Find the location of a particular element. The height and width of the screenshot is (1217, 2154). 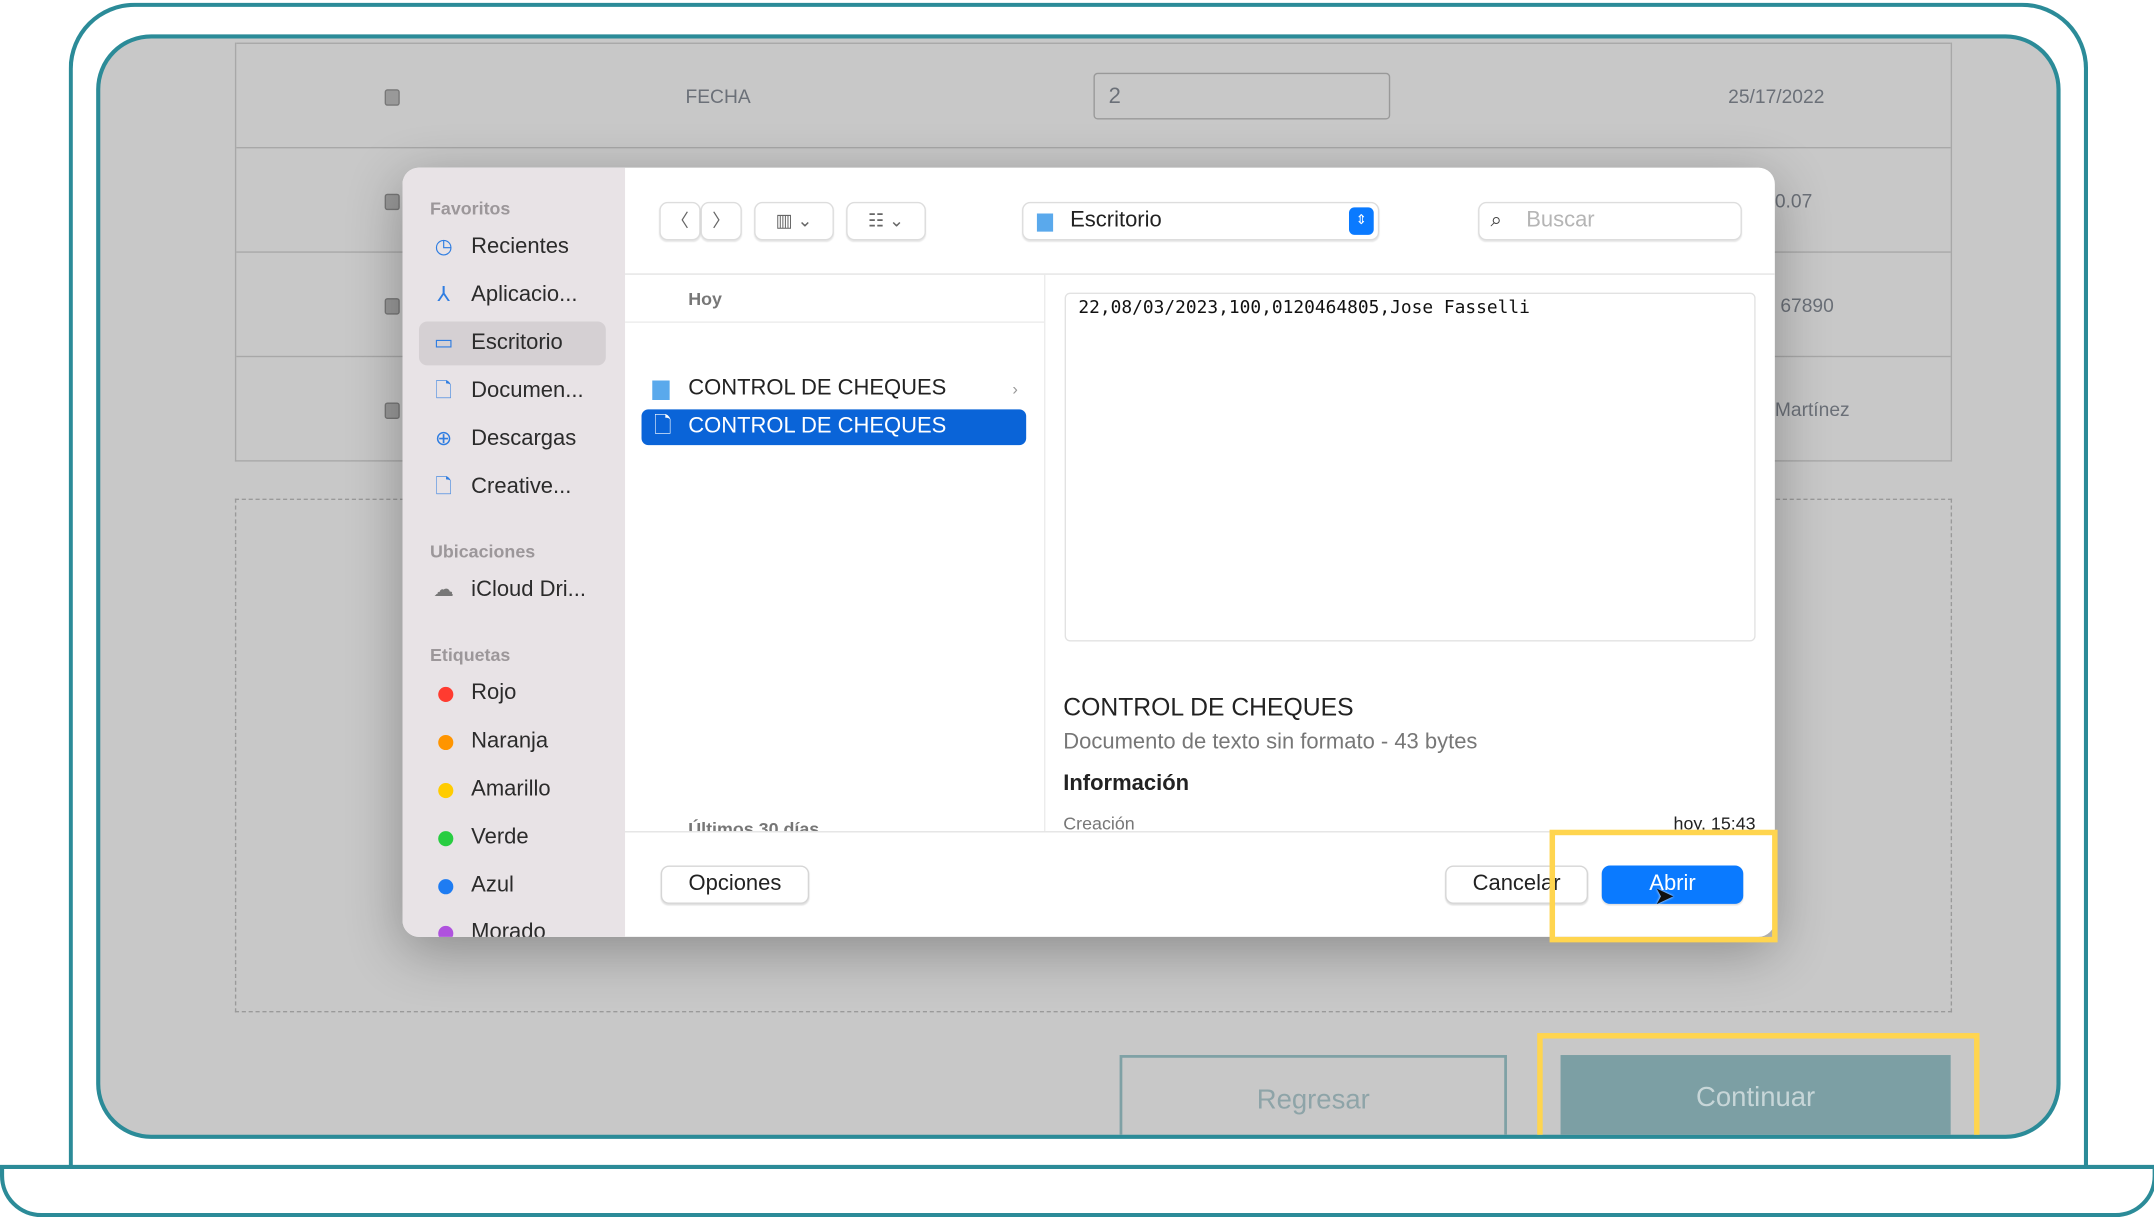

desktop-icon: ▭ is located at coordinates (443, 343).